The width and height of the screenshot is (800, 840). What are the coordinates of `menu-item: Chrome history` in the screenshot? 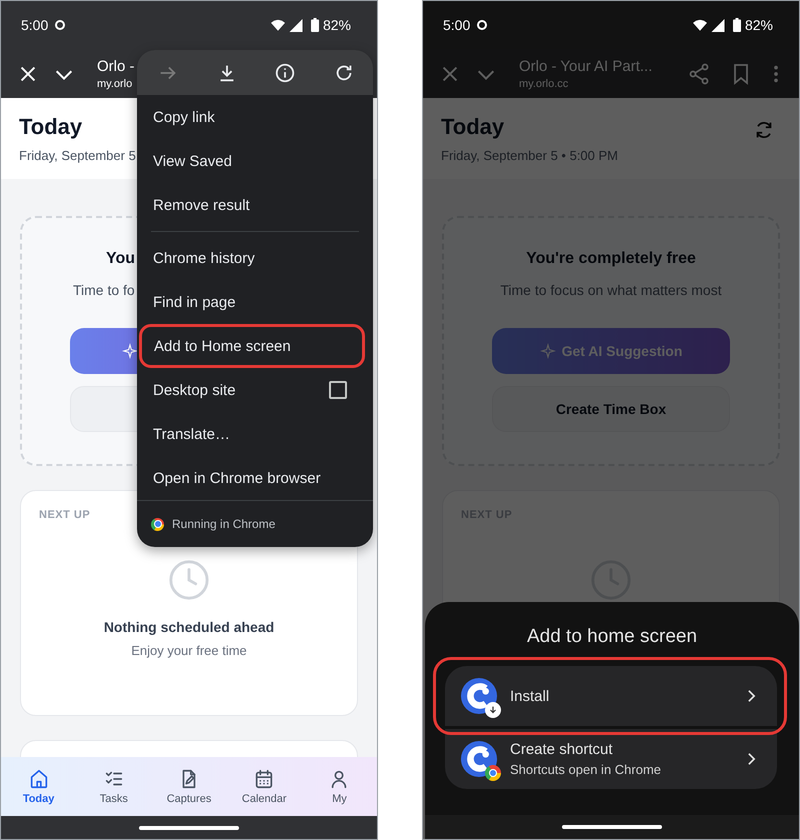 It's located at (252, 258).